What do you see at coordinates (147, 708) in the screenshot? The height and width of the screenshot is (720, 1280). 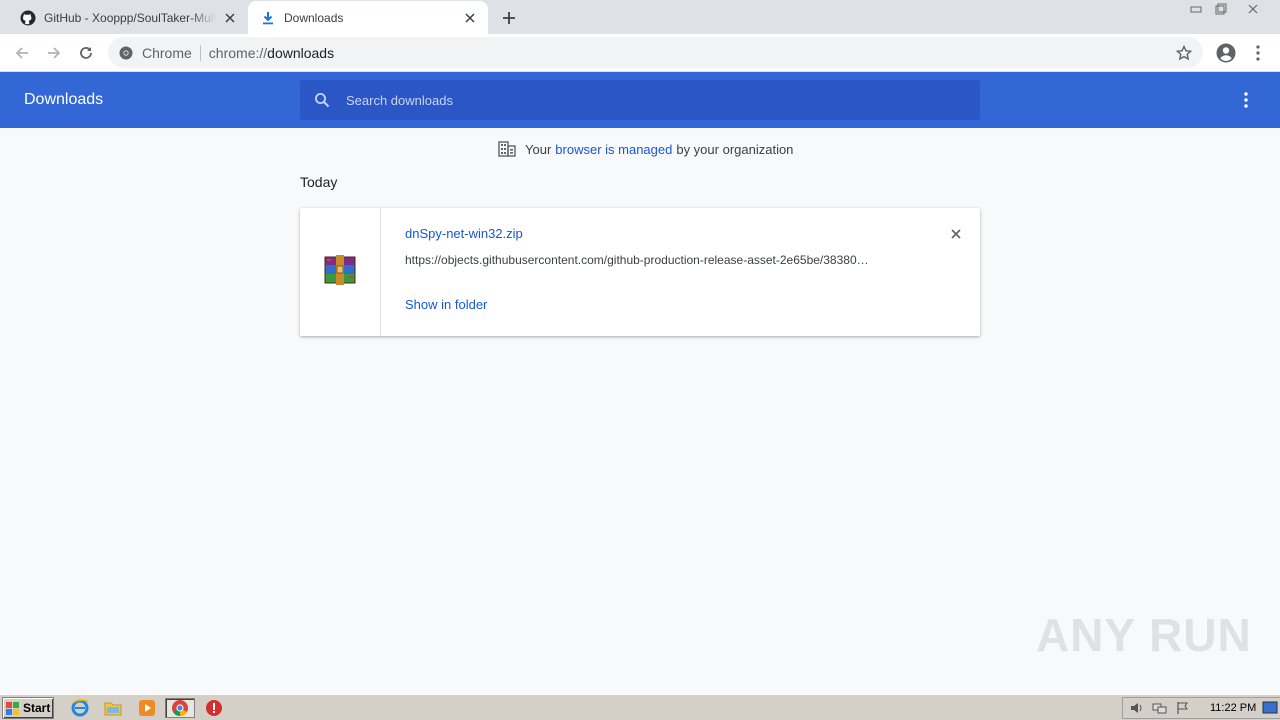 I see `media-player-icon` at bounding box center [147, 708].